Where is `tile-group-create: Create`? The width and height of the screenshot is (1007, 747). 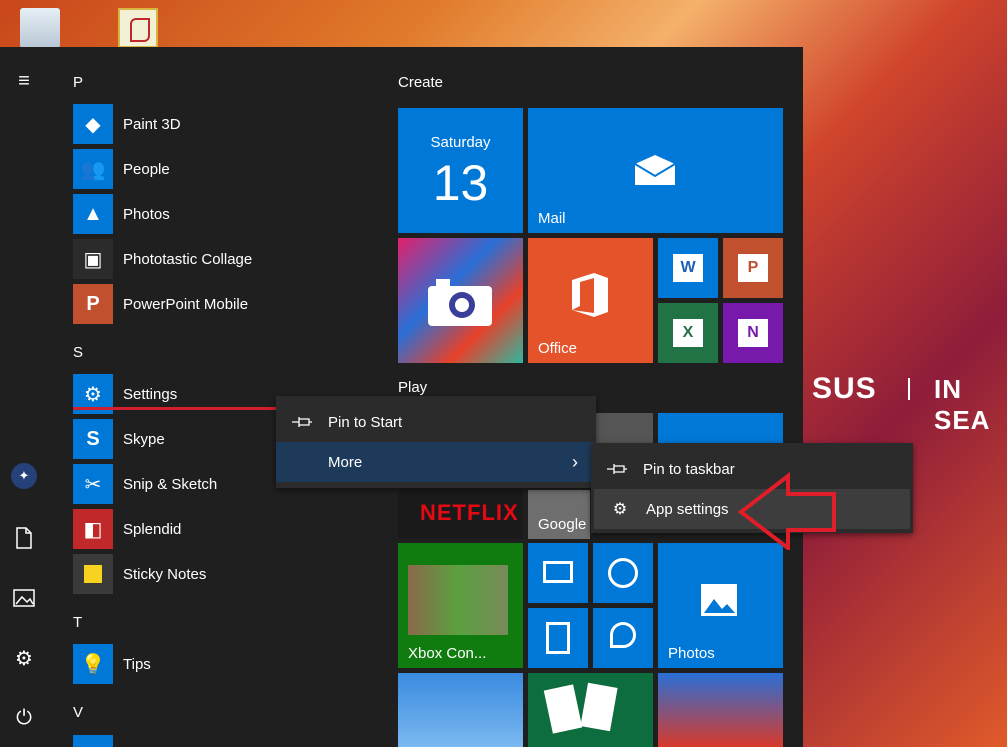
tile-group-create: Create is located at coordinates (420, 82).